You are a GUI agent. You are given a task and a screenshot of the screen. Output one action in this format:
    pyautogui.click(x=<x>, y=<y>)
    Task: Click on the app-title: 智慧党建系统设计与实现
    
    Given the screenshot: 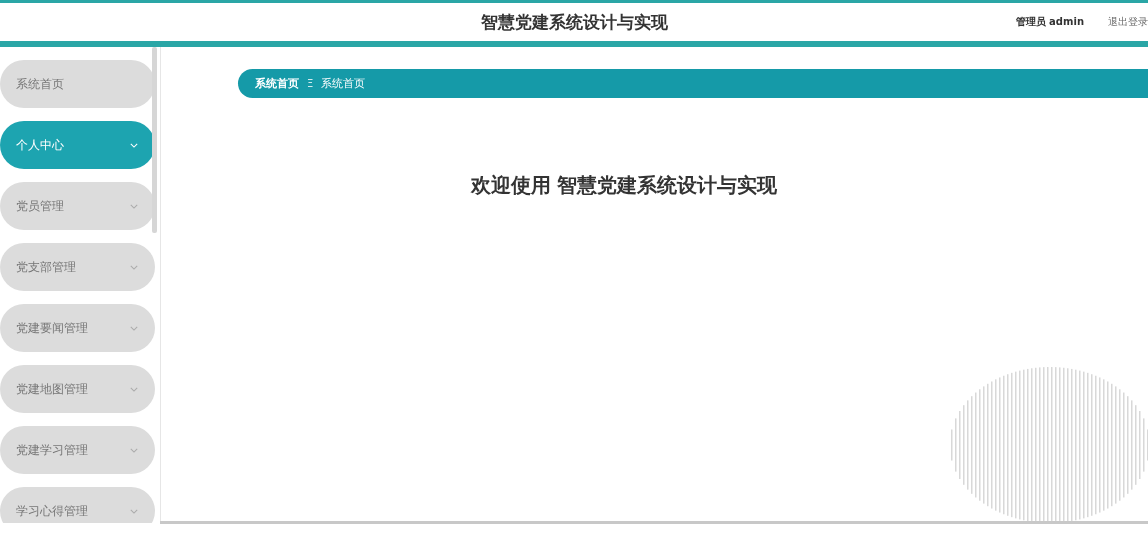 What is the action you would take?
    pyautogui.click(x=574, y=22)
    